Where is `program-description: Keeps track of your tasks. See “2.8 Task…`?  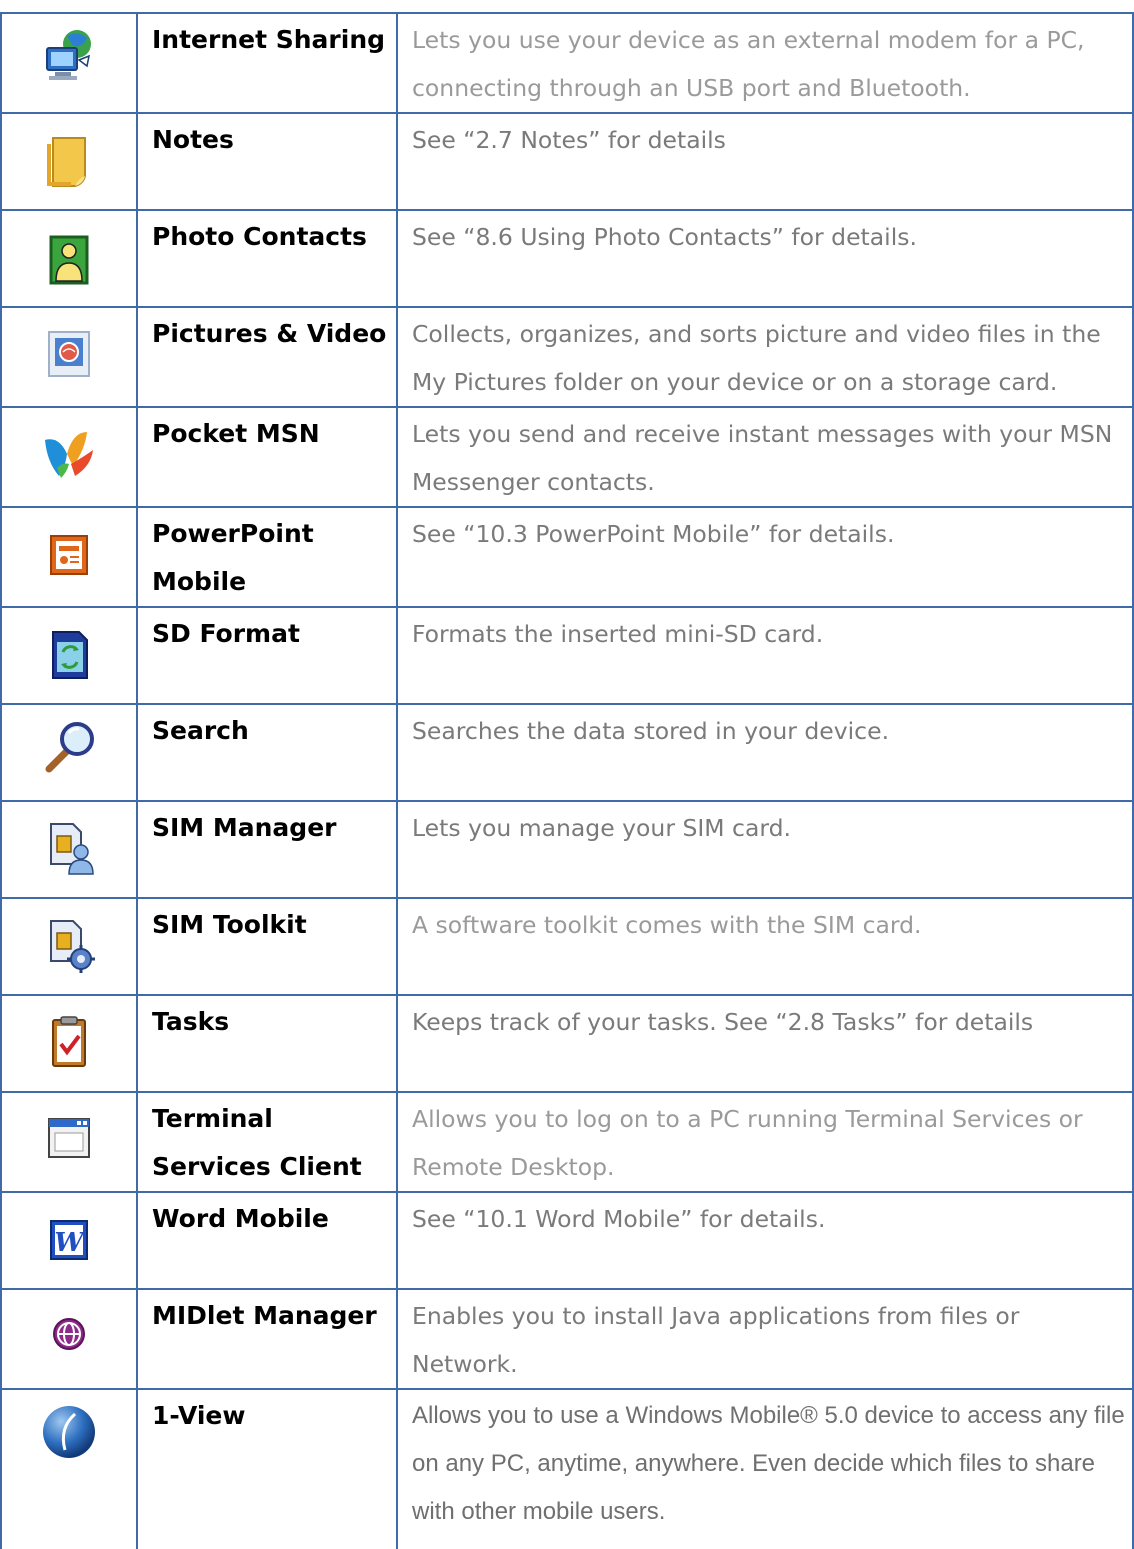
program-description: Keeps track of your tasks. See “2.8 Task… is located at coordinates (723, 1022).